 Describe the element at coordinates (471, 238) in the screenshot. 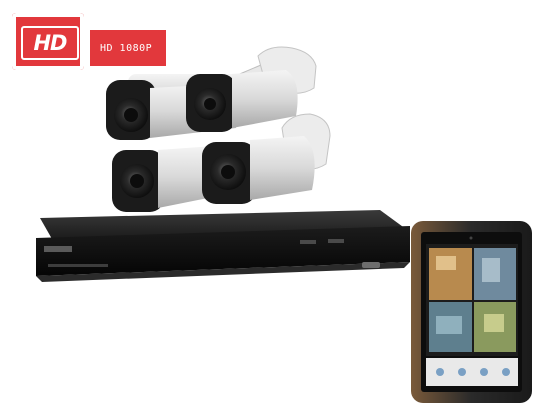

I see `front-camera-icon` at that location.